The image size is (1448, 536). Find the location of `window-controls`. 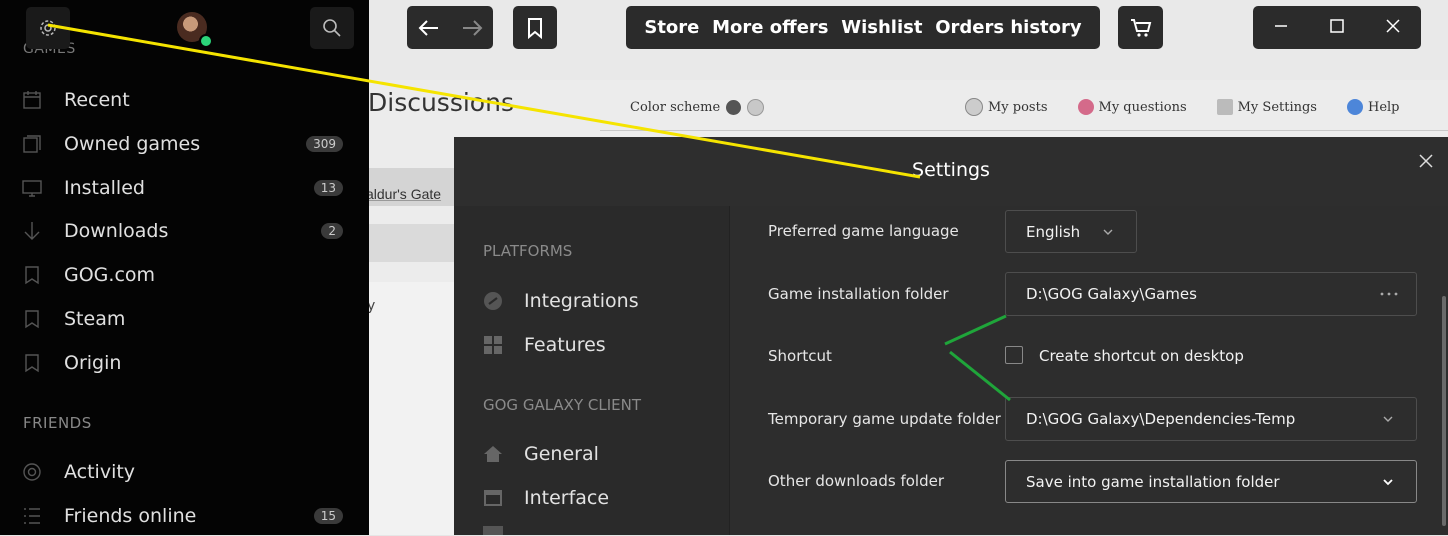

window-controls is located at coordinates (1337, 27).